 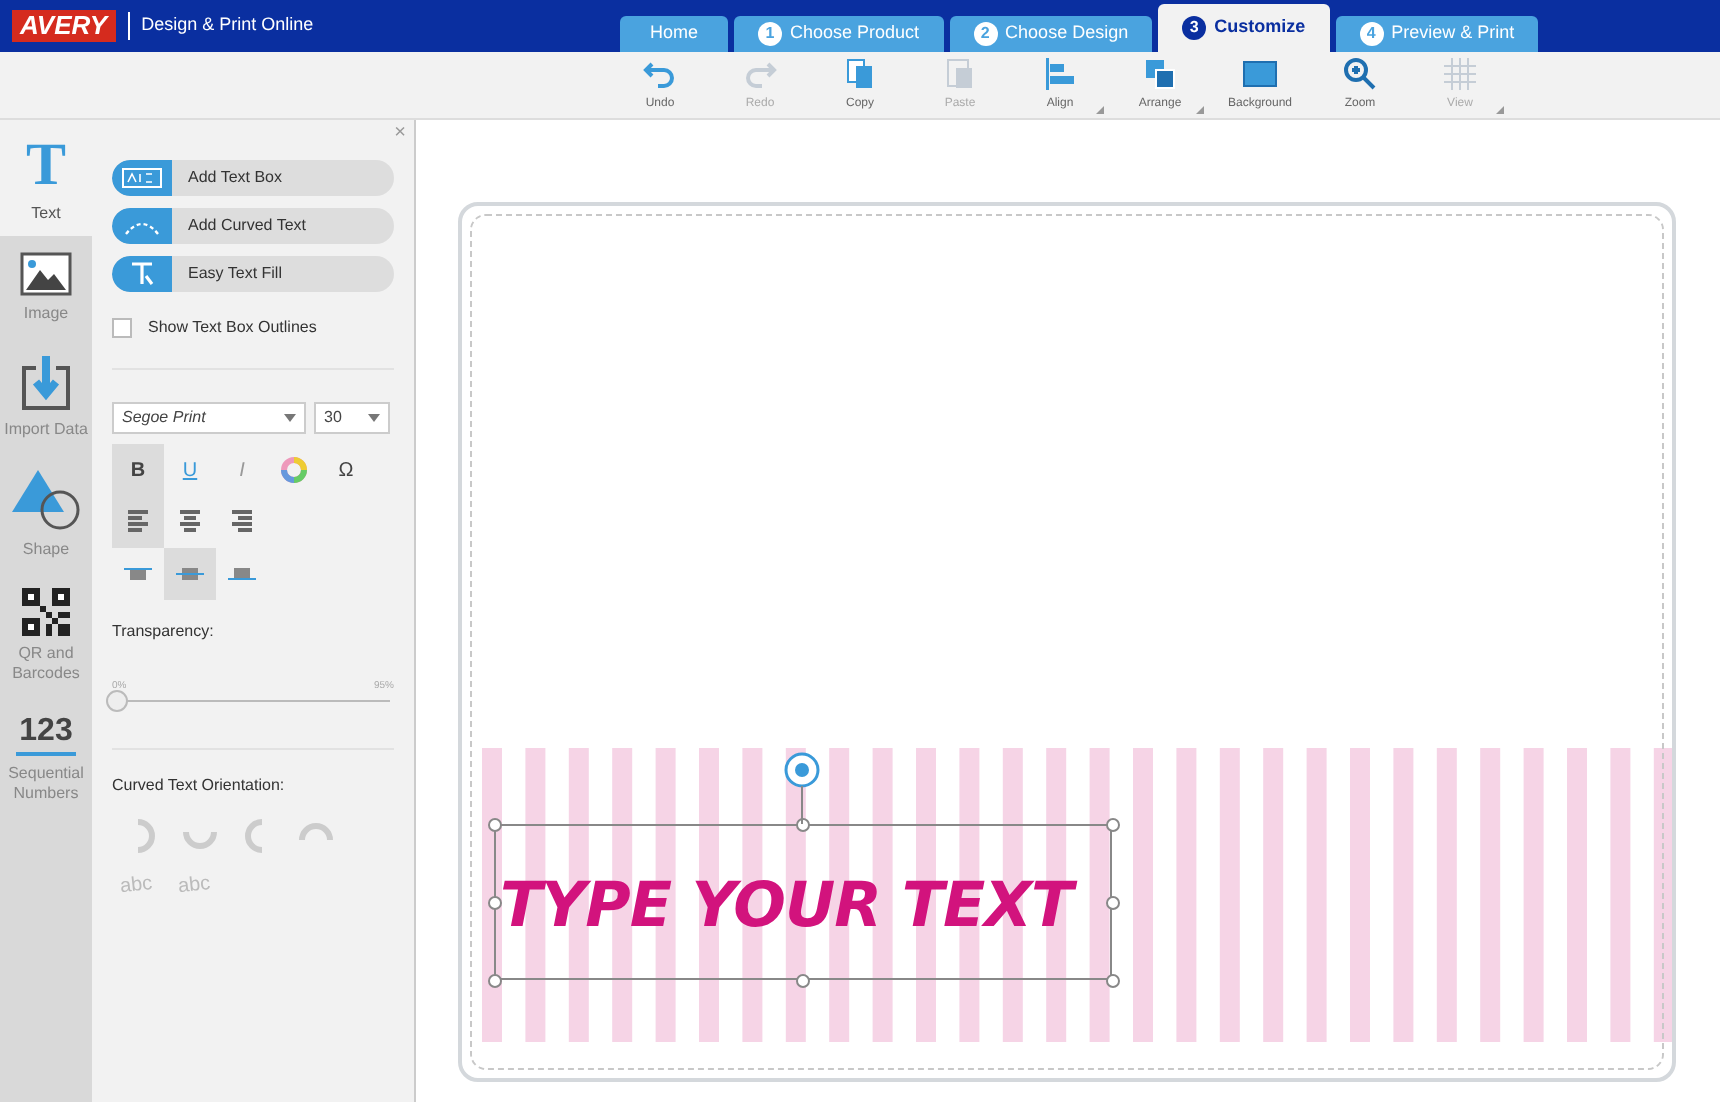 I want to click on align-button, so click(x=138, y=522).